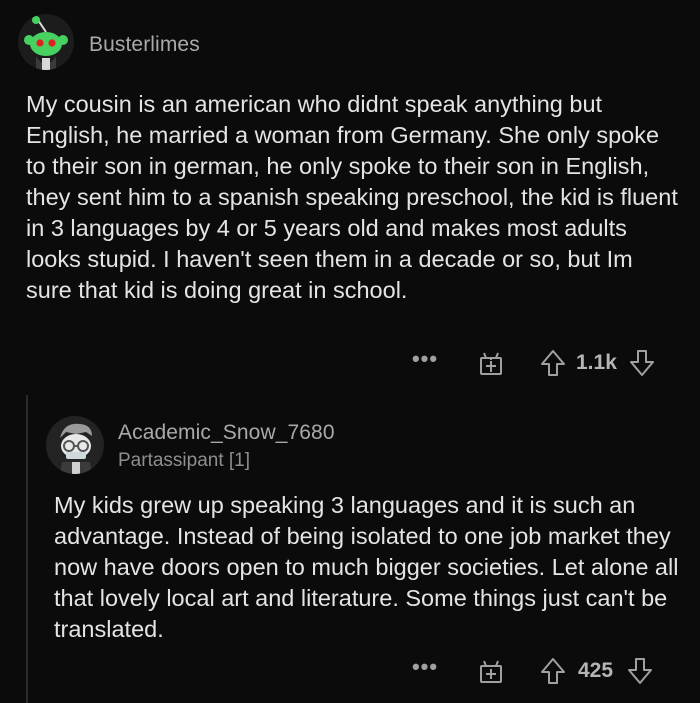  Describe the element at coordinates (226, 433) in the screenshot. I see `comment-username: Academic_Snow_7680` at that location.